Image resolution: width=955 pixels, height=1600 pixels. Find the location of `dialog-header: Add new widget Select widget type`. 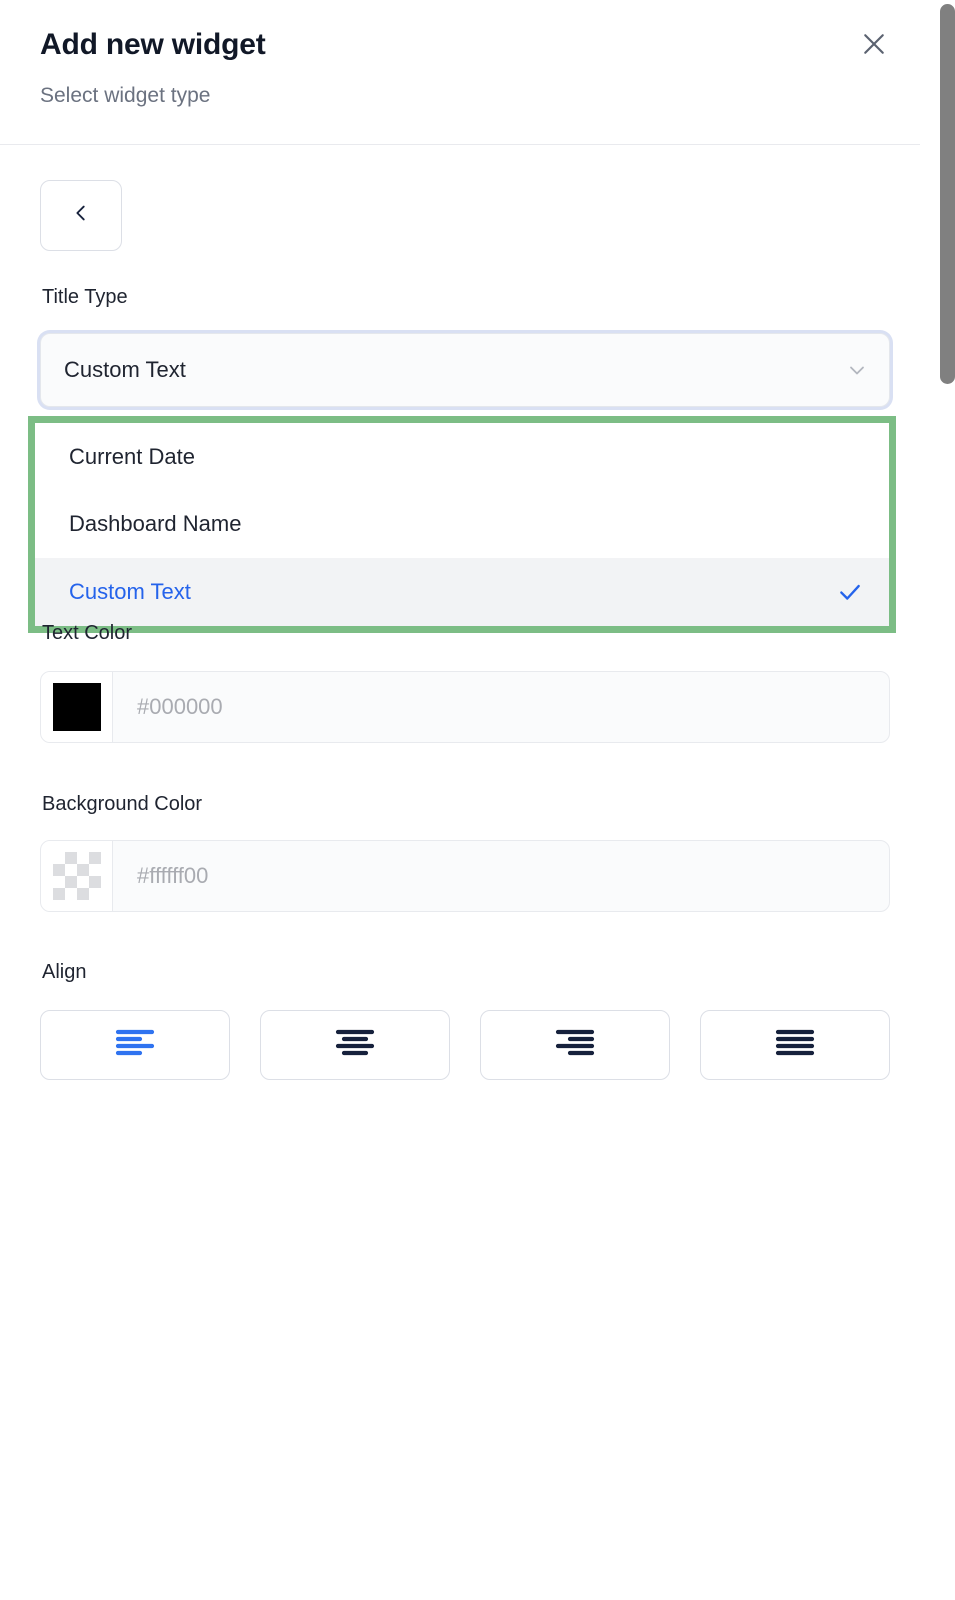

dialog-header: Add new widget Select widget type is located at coordinates (460, 72).